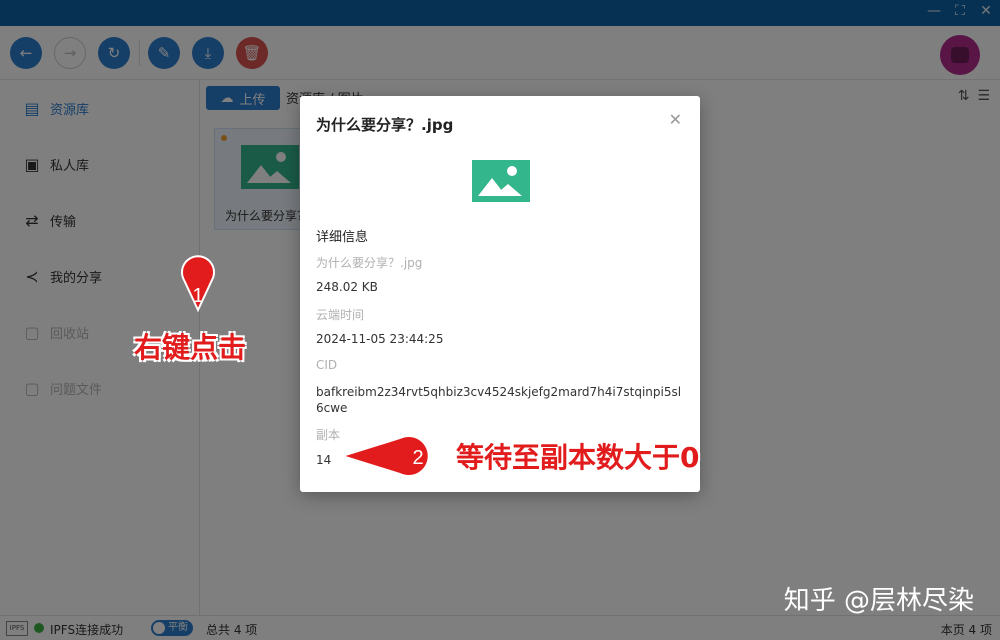  What do you see at coordinates (340, 315) in the screenshot?
I see `cloud-time-label: 云端时间` at bounding box center [340, 315].